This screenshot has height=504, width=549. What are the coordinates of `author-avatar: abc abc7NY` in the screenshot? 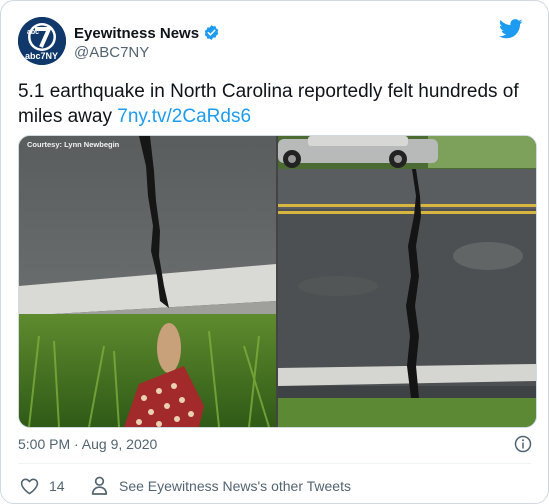 It's located at (42, 41).